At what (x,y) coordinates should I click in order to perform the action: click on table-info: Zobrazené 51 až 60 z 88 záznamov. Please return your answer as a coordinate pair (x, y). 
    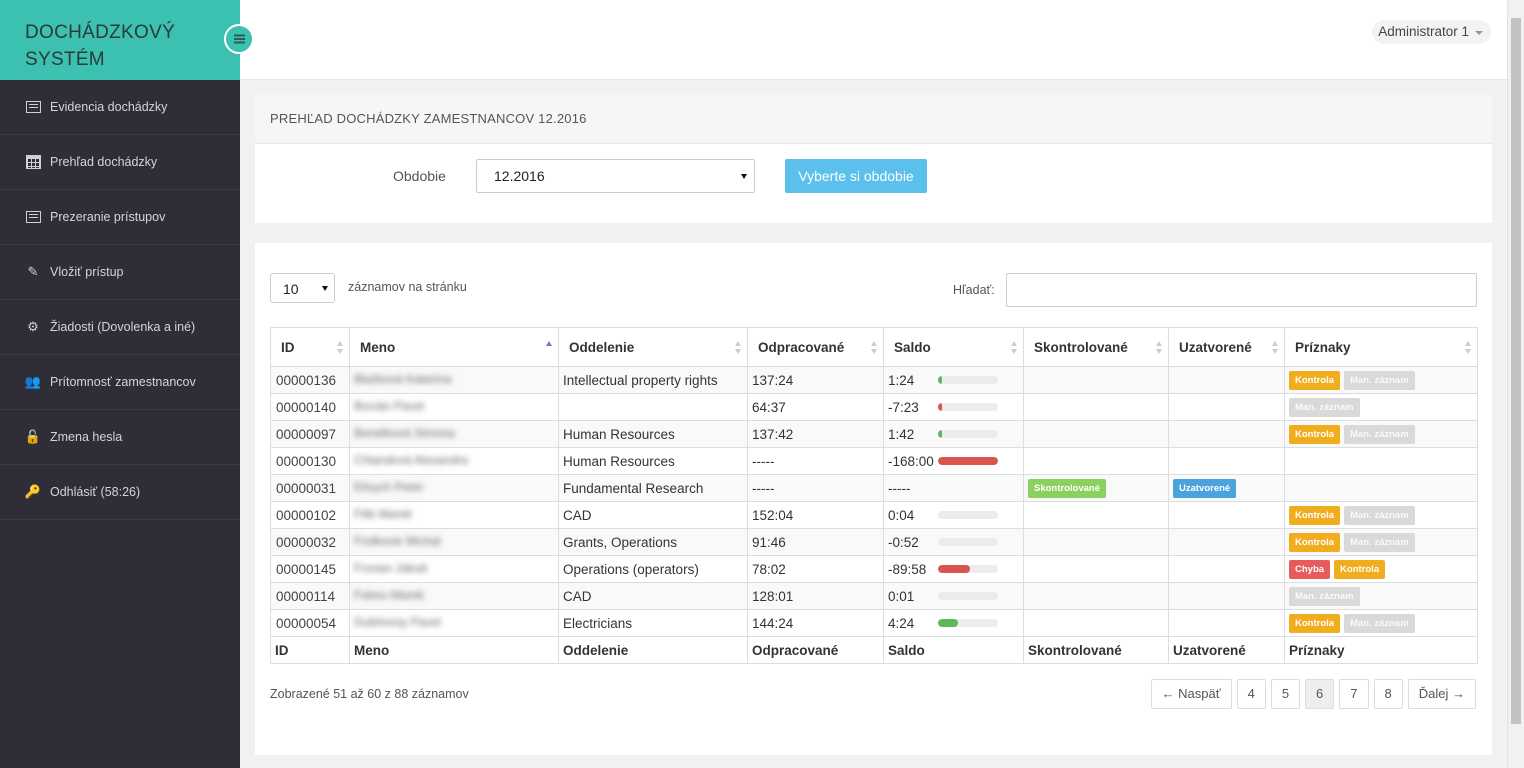
    Looking at the image, I should click on (369, 694).